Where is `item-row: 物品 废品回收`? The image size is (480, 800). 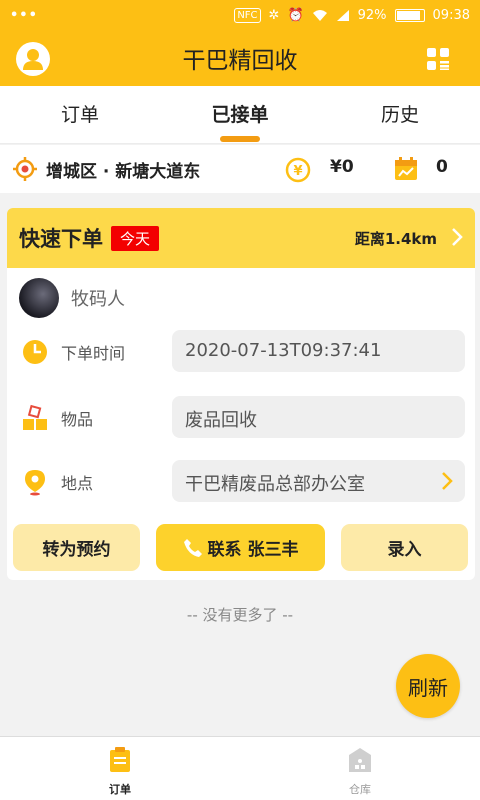
item-row: 物品 废品回收 is located at coordinates (241, 417).